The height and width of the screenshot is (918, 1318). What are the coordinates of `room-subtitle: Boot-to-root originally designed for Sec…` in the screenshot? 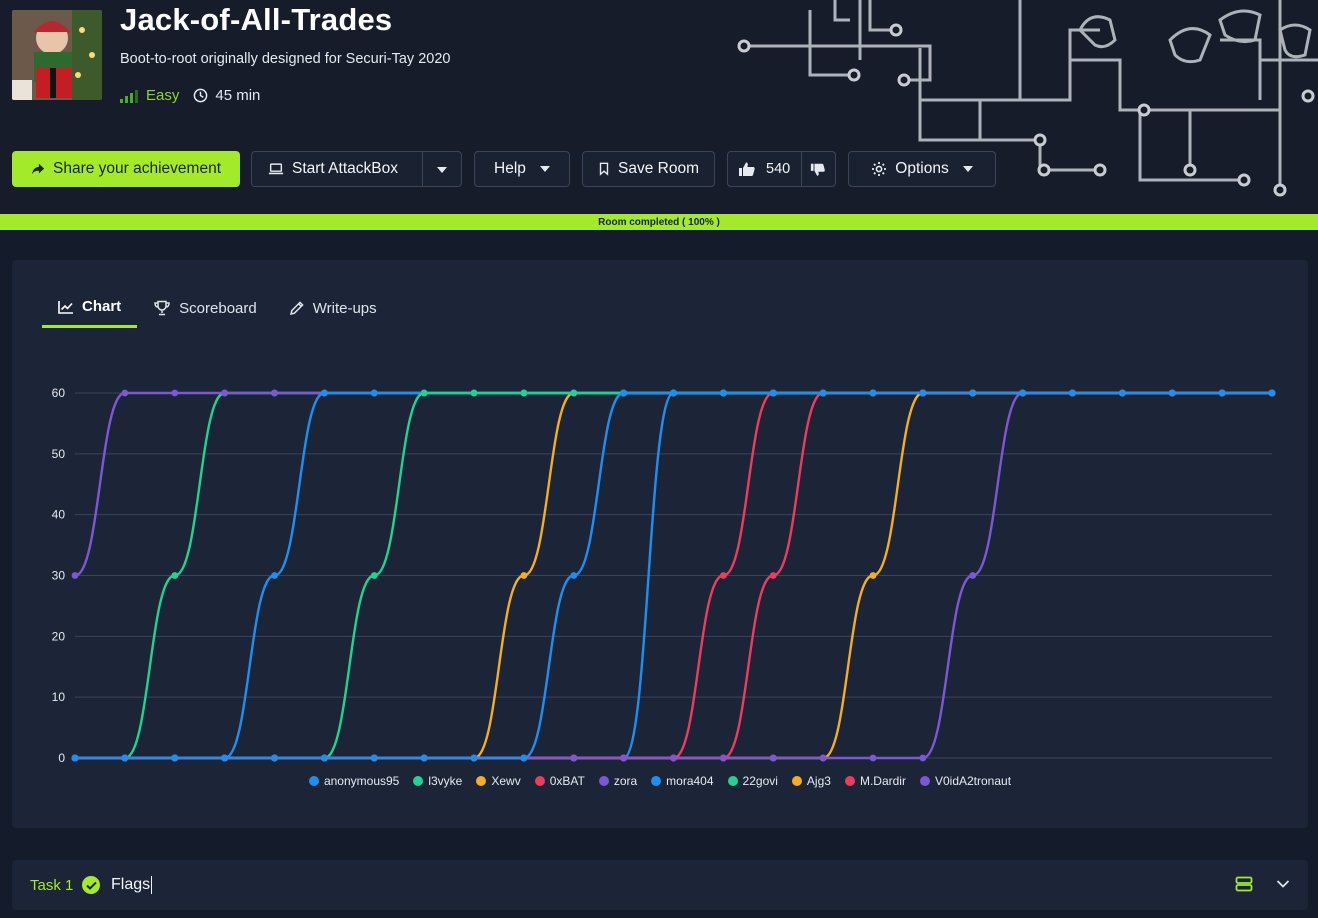 It's located at (285, 59).